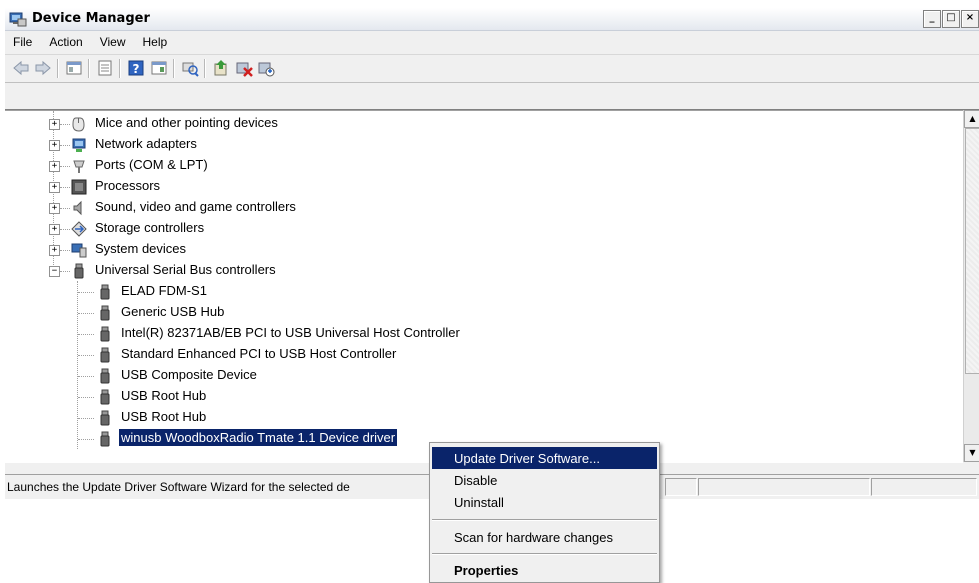 The height and width of the screenshot is (583, 979). What do you see at coordinates (455, 250) in the screenshot?
I see `tree-category-system: + System devices` at bounding box center [455, 250].